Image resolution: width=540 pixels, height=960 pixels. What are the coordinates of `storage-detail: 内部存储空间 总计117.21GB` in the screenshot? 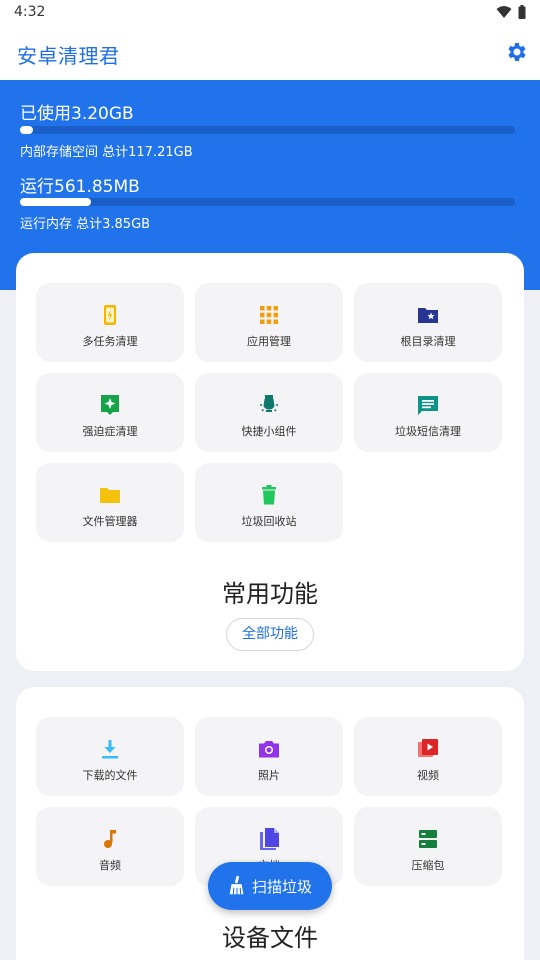 It's located at (106, 152).